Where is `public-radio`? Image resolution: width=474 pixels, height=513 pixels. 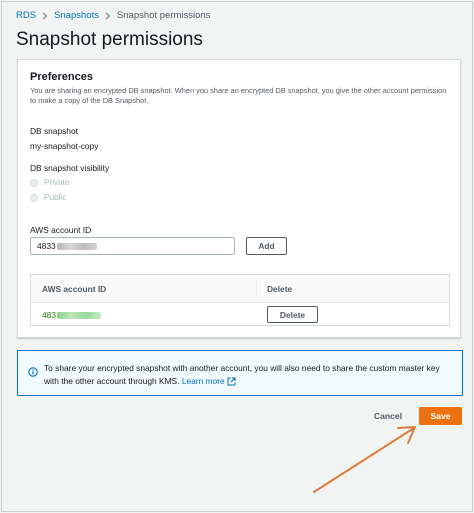 public-radio is located at coordinates (34, 197).